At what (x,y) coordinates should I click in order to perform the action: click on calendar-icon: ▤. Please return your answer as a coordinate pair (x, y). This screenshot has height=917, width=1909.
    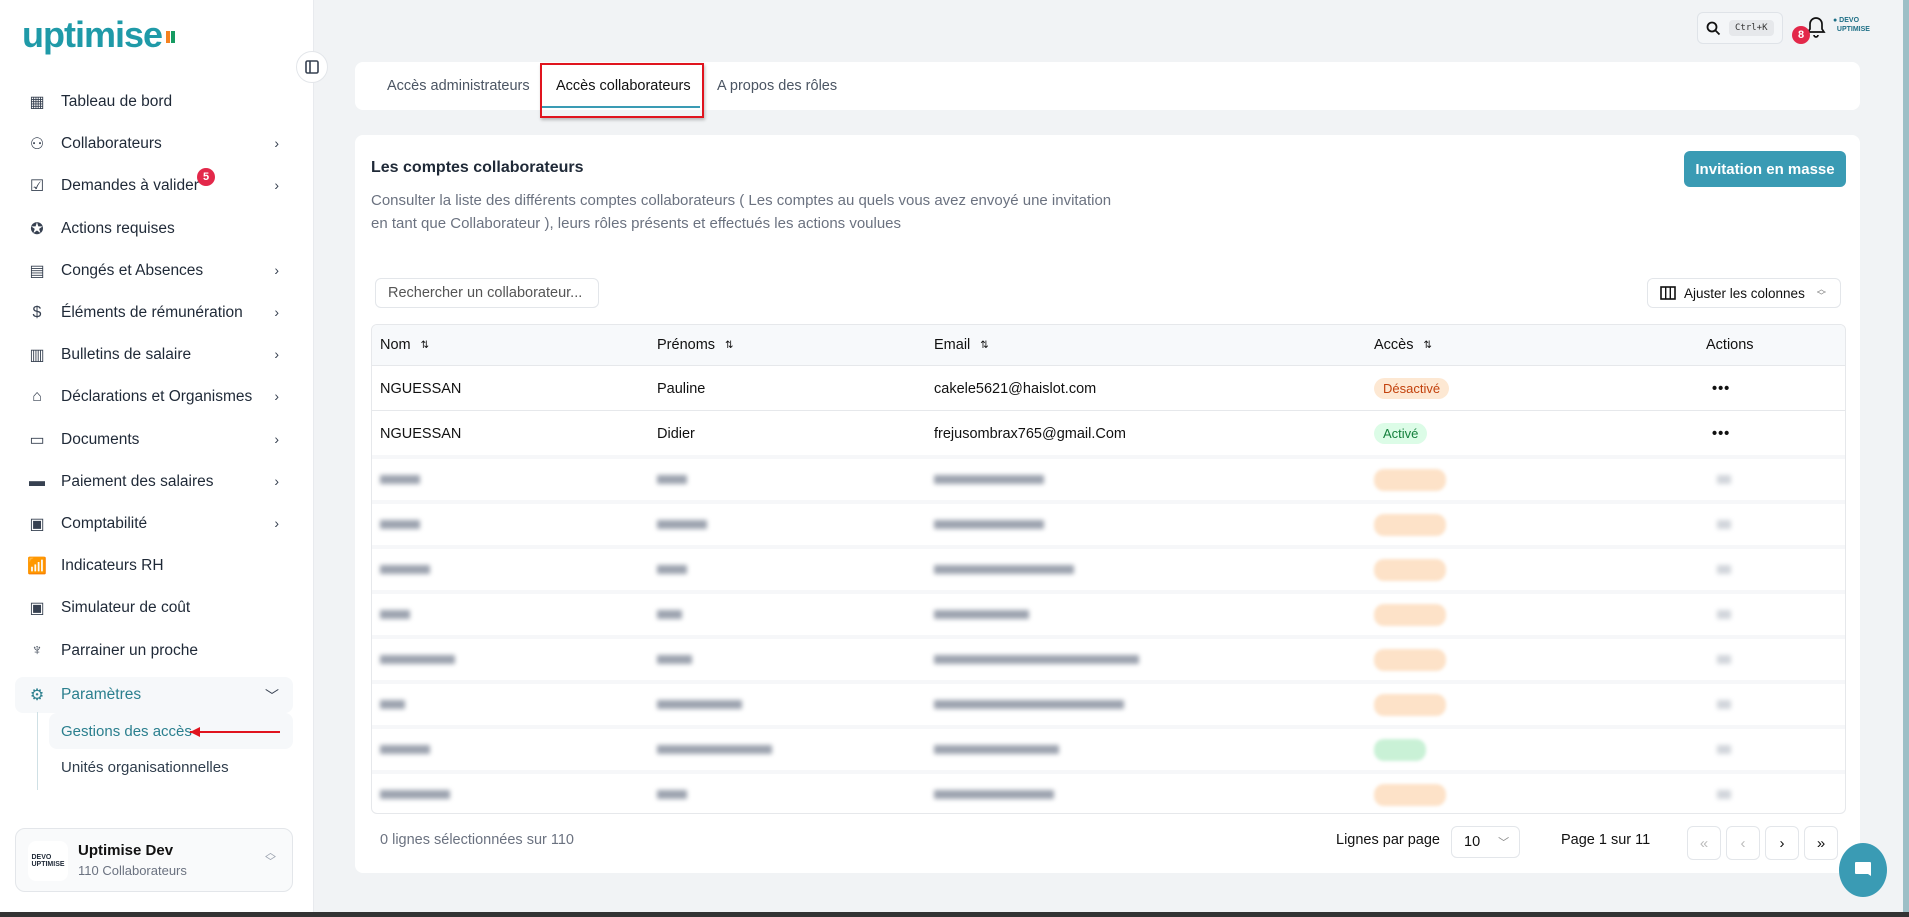
    Looking at the image, I should click on (37, 271).